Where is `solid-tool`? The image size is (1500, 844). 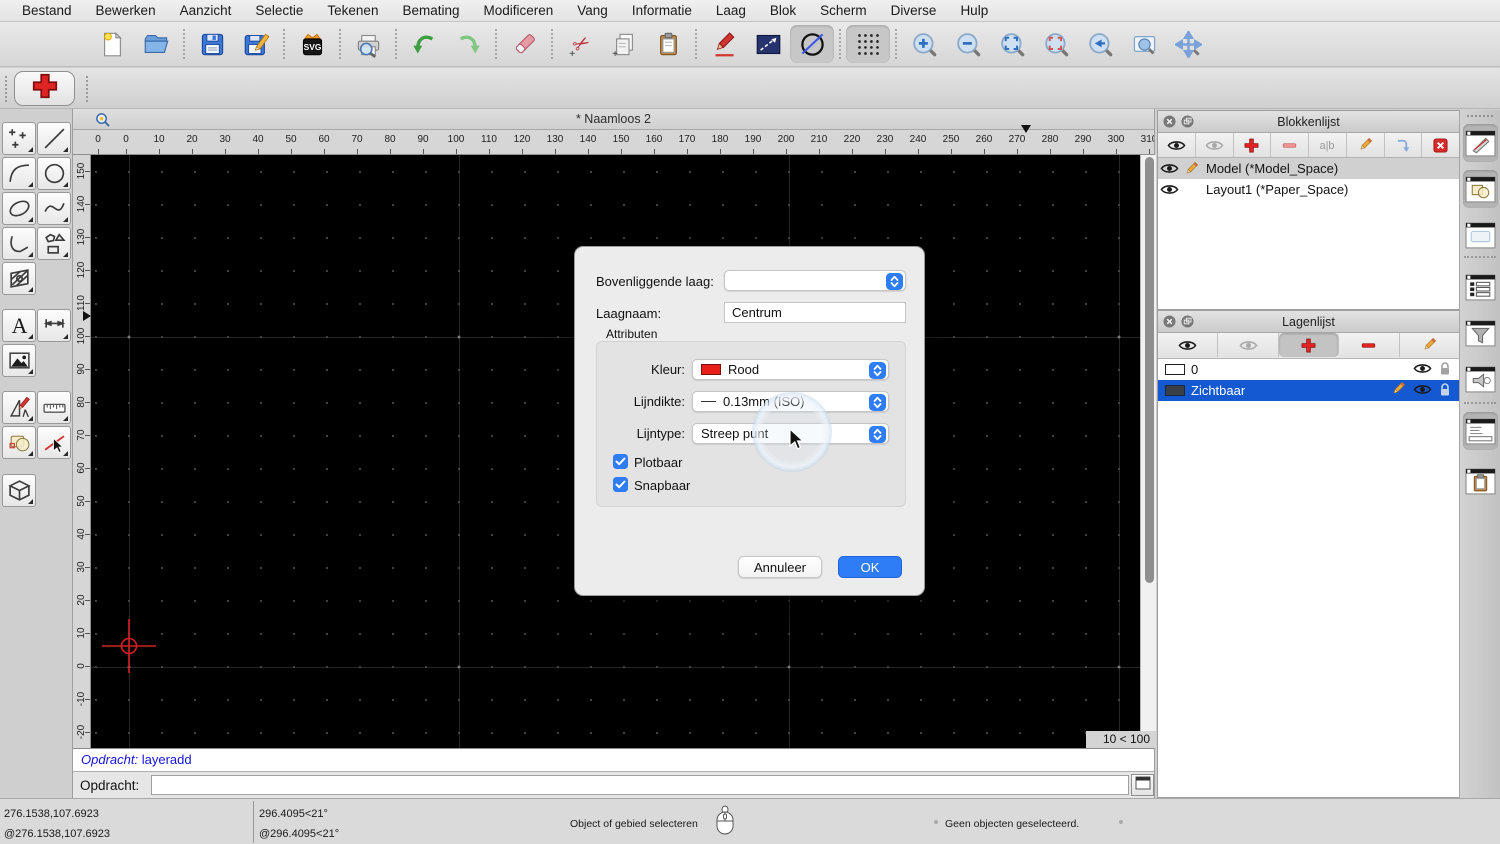 solid-tool is located at coordinates (19, 490).